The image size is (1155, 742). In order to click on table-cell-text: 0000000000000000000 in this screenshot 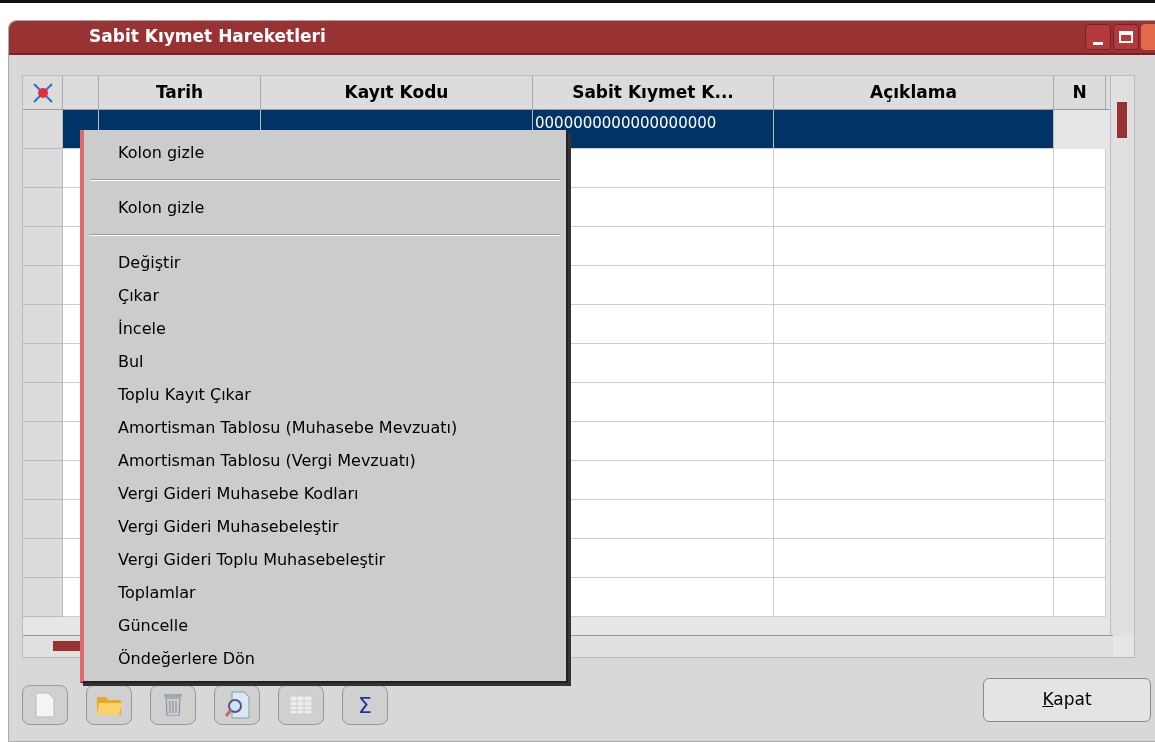, I will do `click(626, 123)`.